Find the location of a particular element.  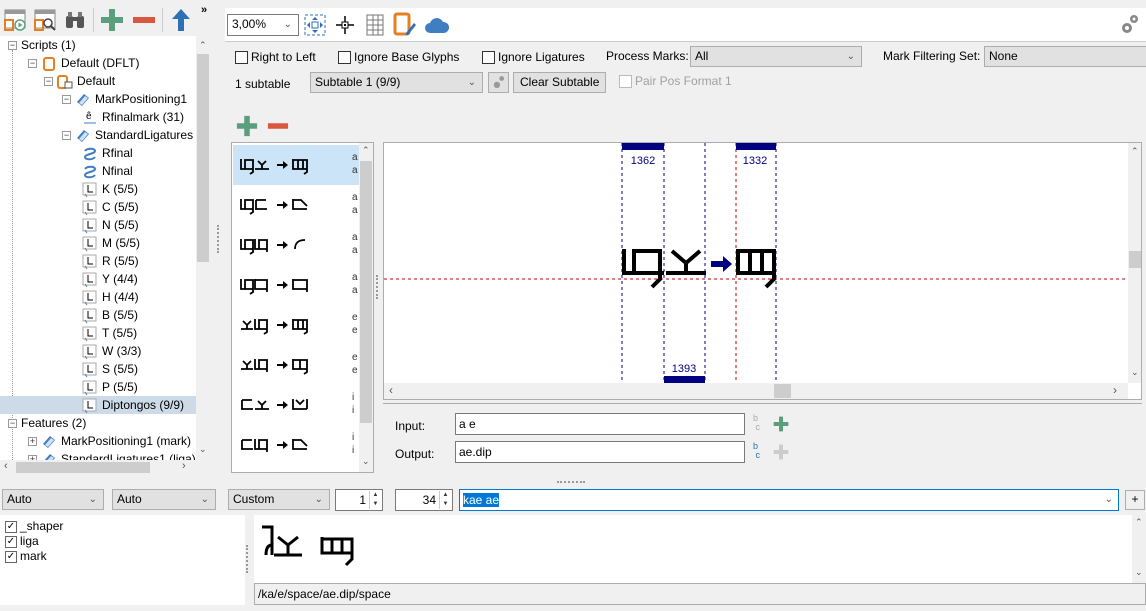

tree-horizontal-scrollbar: ‹ › is located at coordinates (105, 467).